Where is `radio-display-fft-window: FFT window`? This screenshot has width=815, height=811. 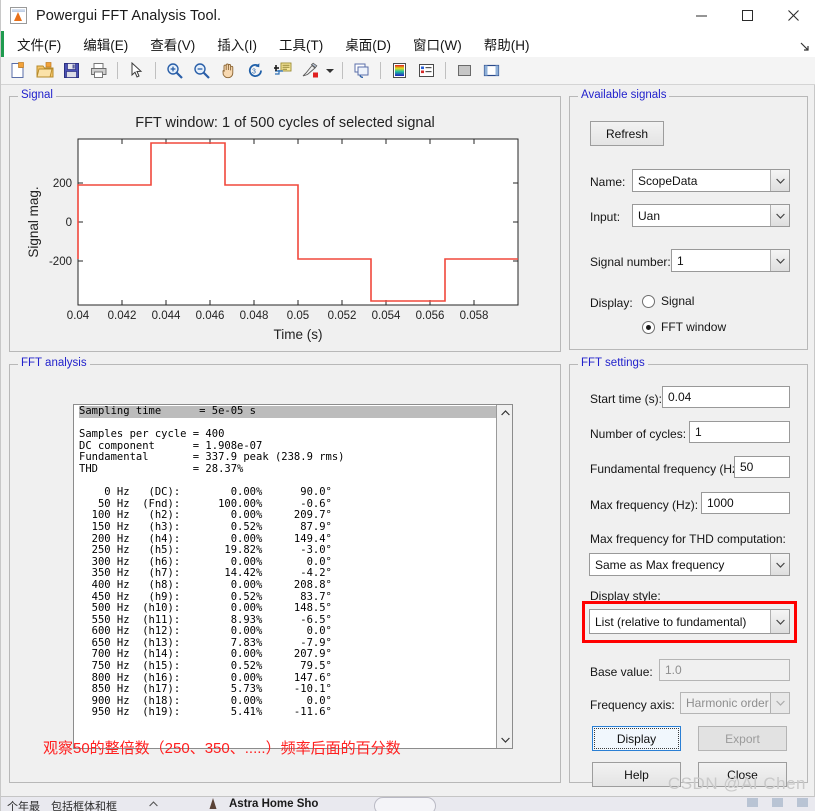
radio-display-fft-window: FFT window is located at coordinates (684, 327).